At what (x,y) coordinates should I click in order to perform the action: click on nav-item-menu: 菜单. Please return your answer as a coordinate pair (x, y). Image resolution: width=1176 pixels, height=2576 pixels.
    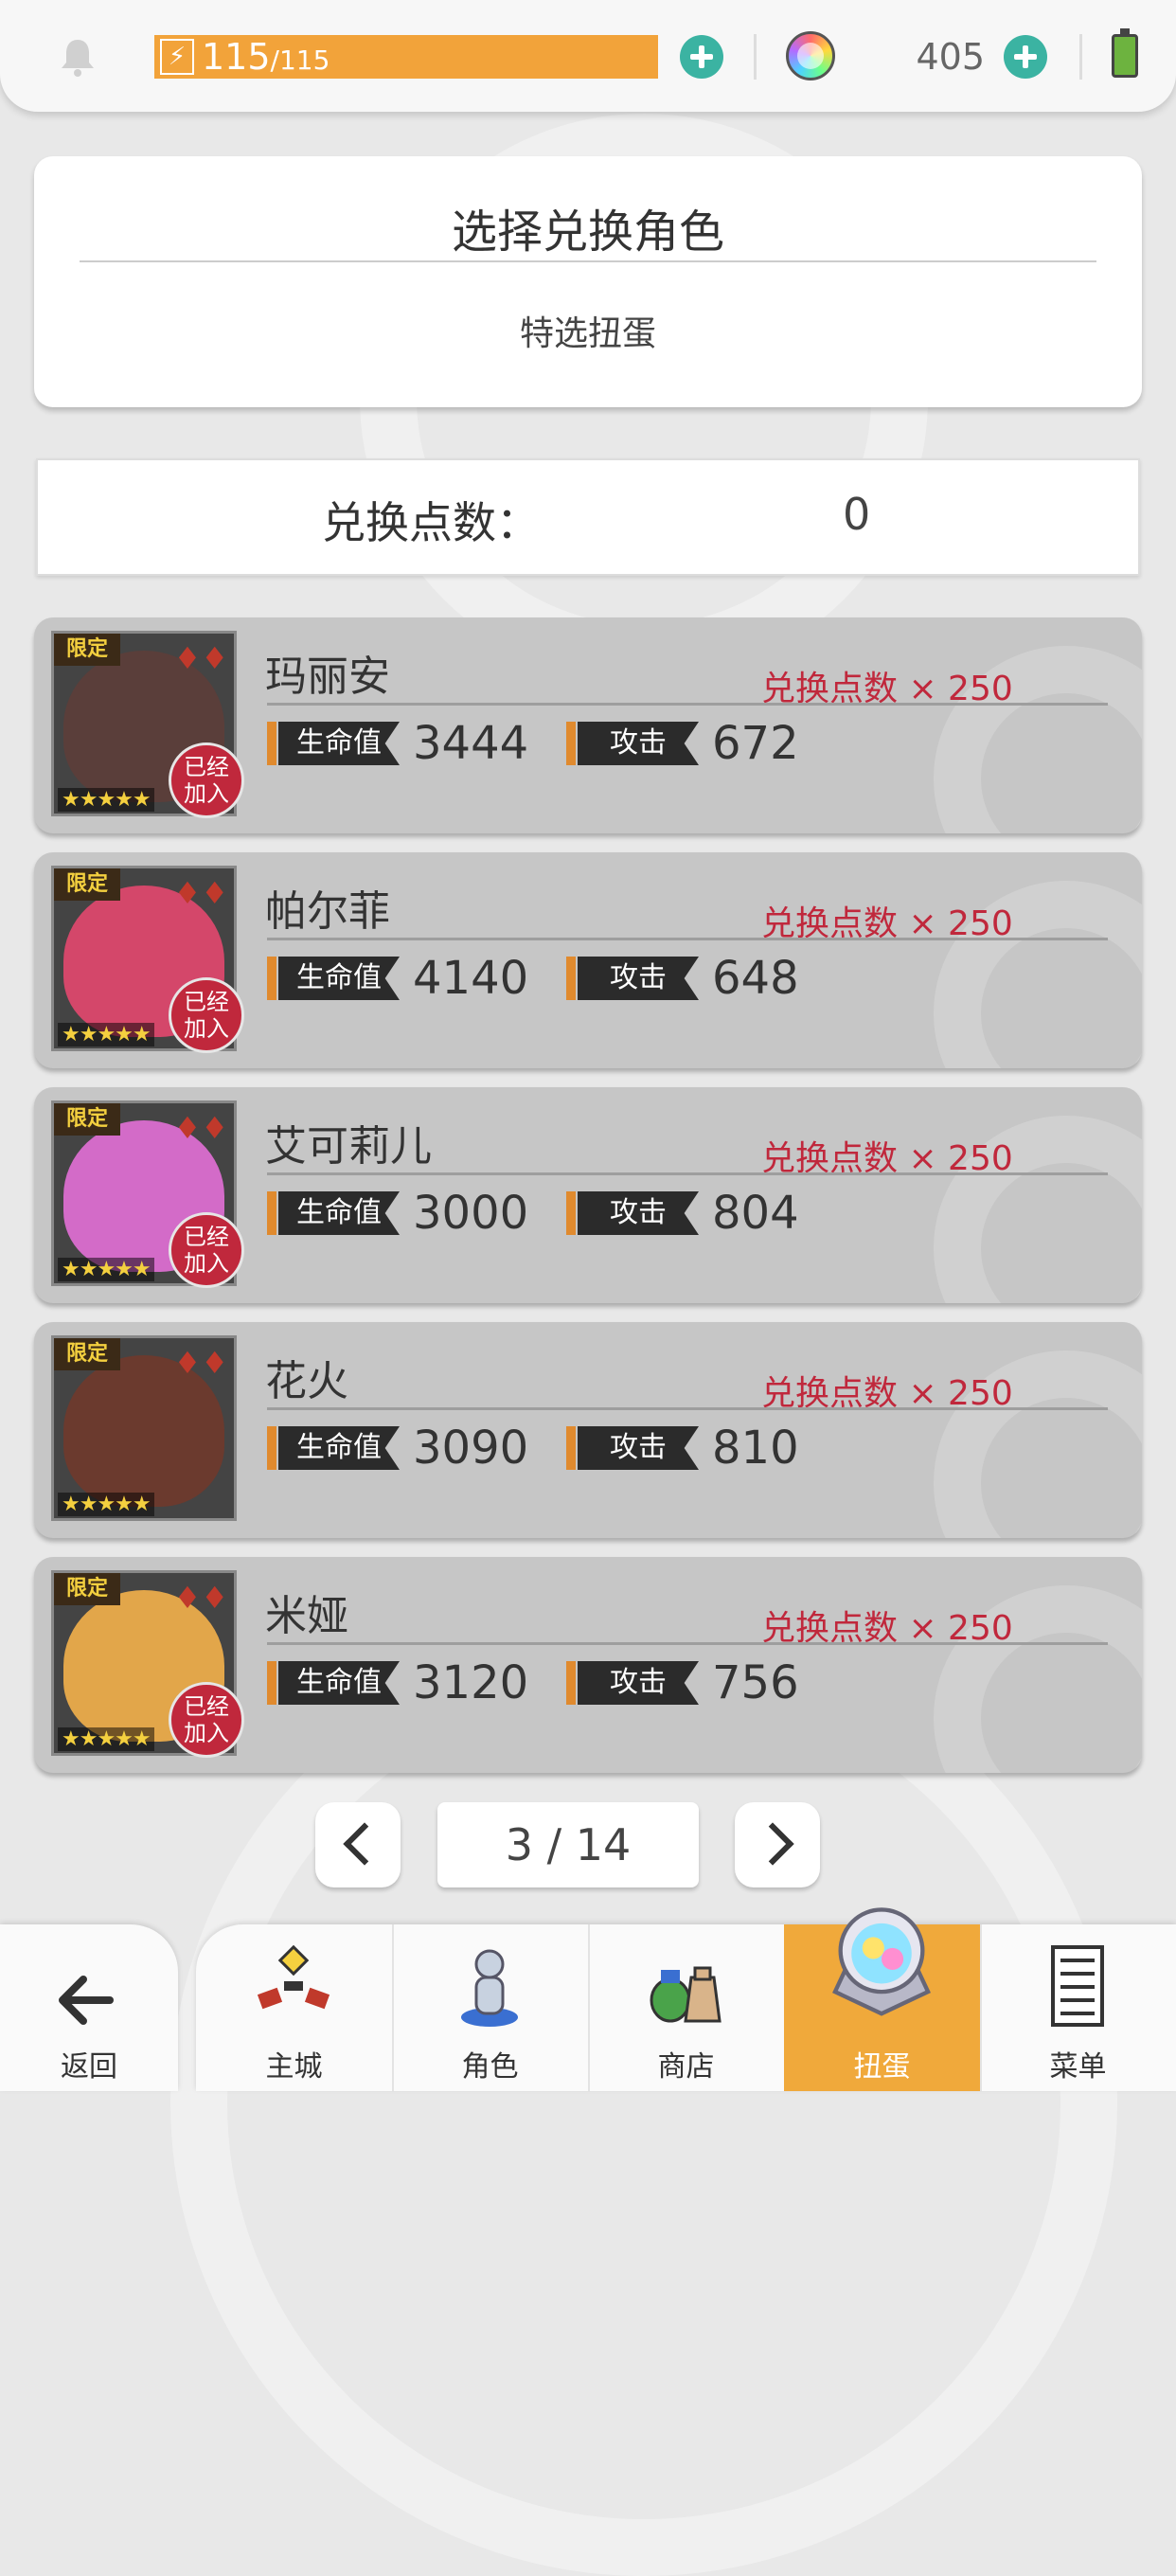
    Looking at the image, I should click on (1078, 2007).